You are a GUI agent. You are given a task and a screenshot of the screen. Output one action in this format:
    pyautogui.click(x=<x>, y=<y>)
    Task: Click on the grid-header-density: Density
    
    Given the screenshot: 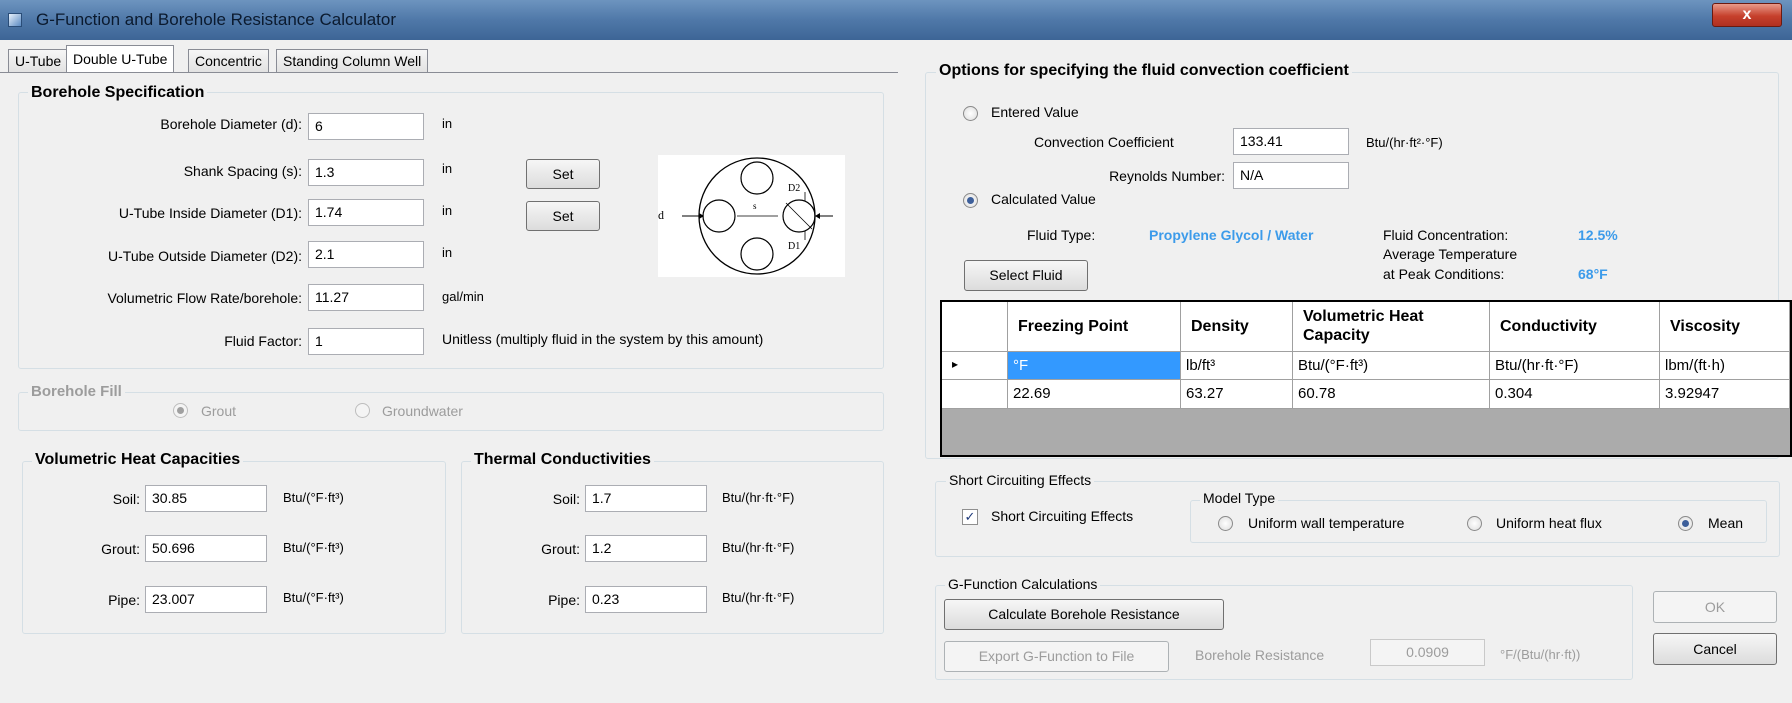 What is the action you would take?
    pyautogui.click(x=1237, y=327)
    